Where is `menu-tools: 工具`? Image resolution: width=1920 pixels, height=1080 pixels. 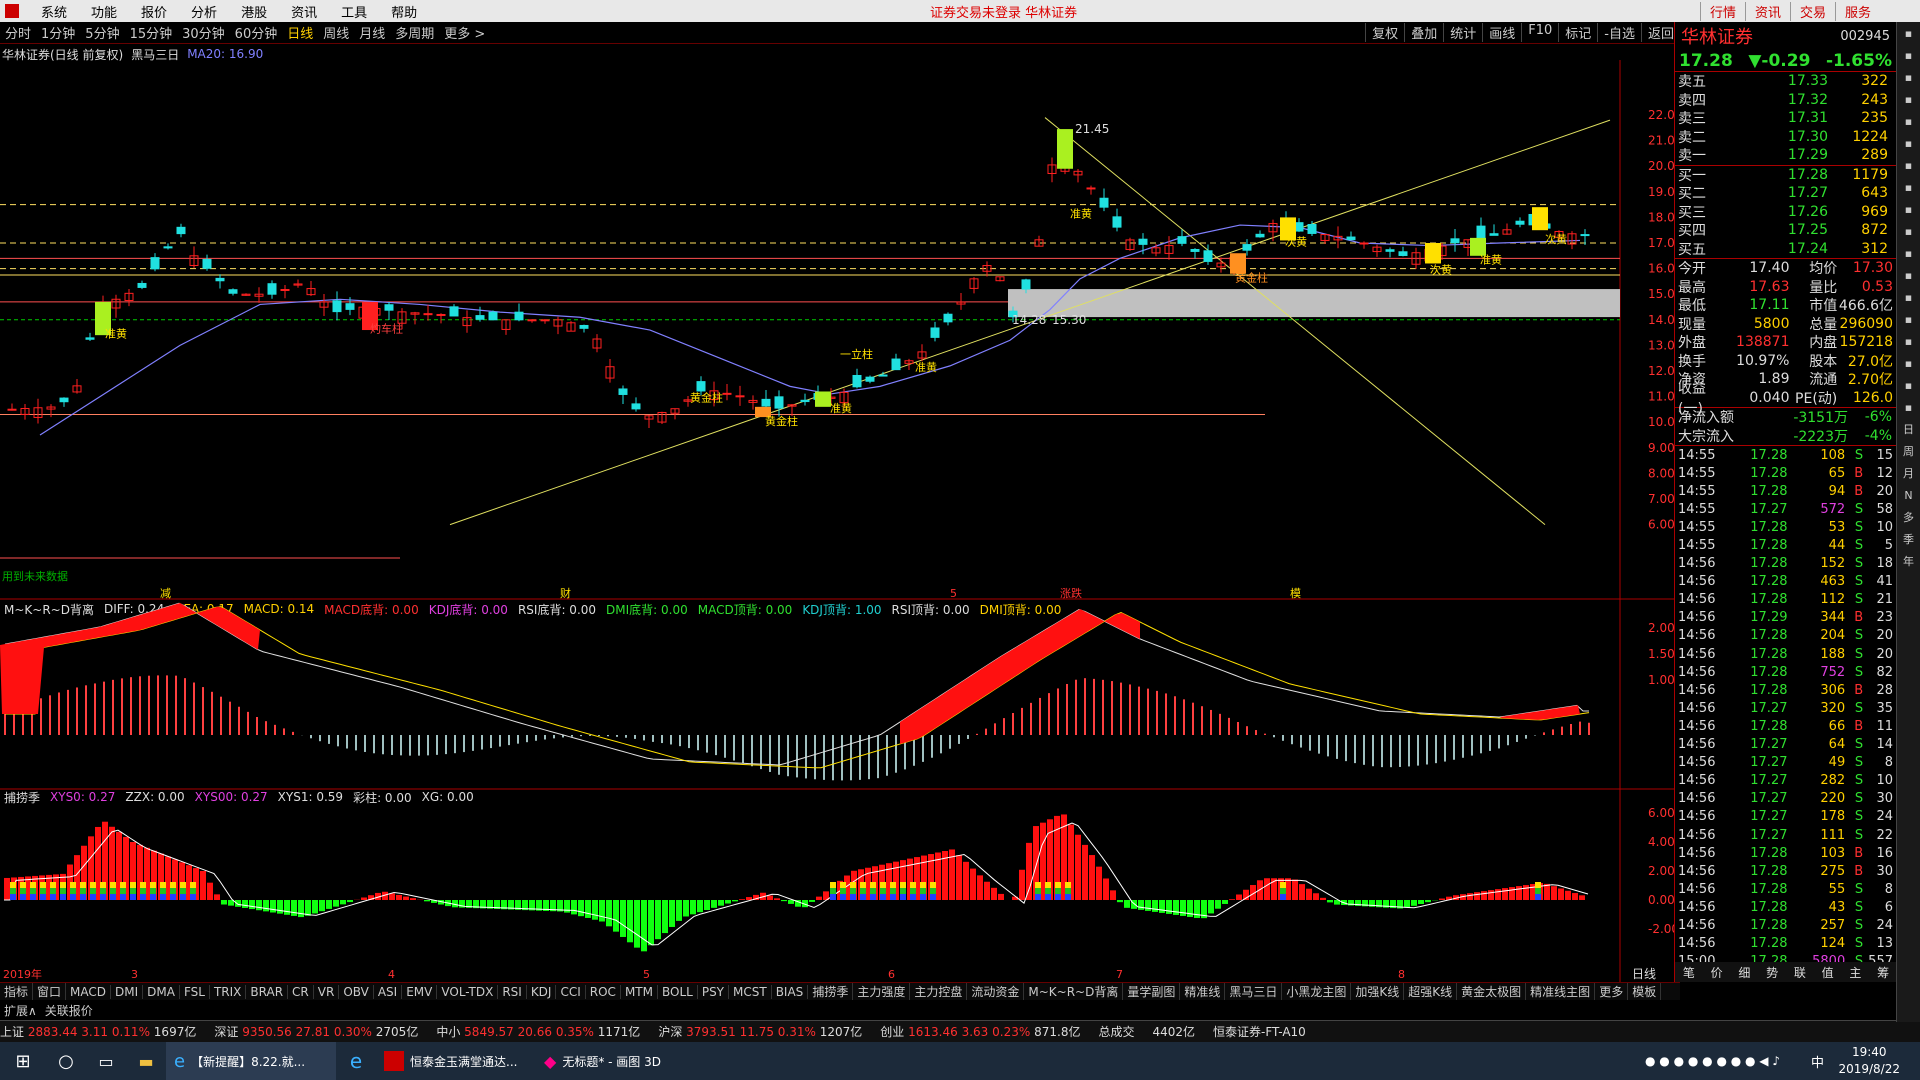 menu-tools: 工具 is located at coordinates (354, 11).